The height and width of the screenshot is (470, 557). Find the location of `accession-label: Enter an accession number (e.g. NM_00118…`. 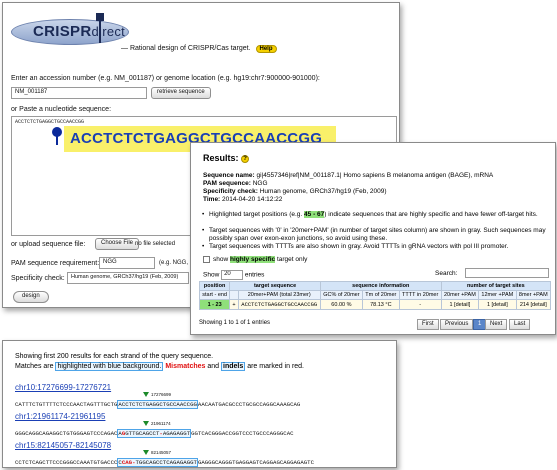

accession-label: Enter an accession number (e.g. NM_00118… is located at coordinates (165, 78).